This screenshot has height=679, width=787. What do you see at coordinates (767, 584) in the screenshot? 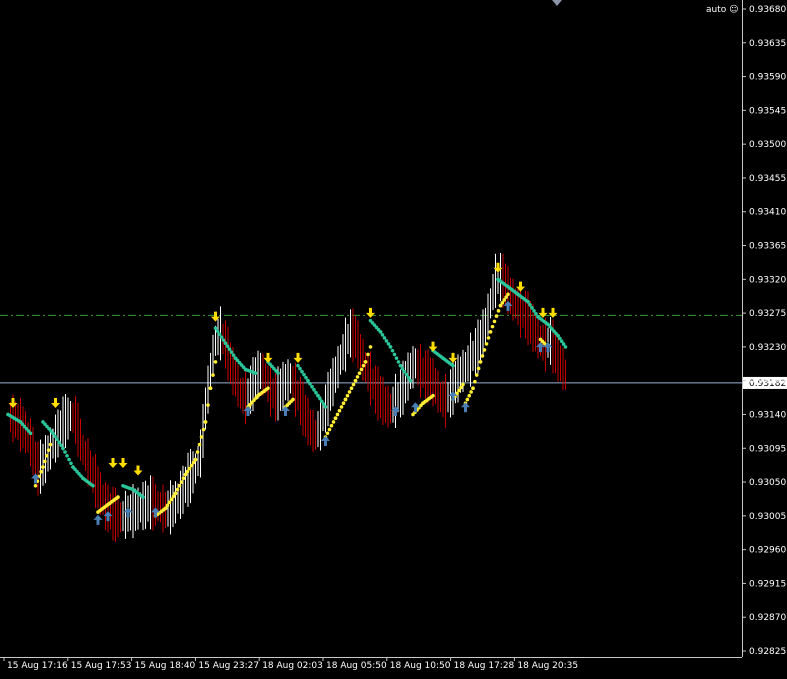
I see `price-tick-label: 0.92915` at bounding box center [767, 584].